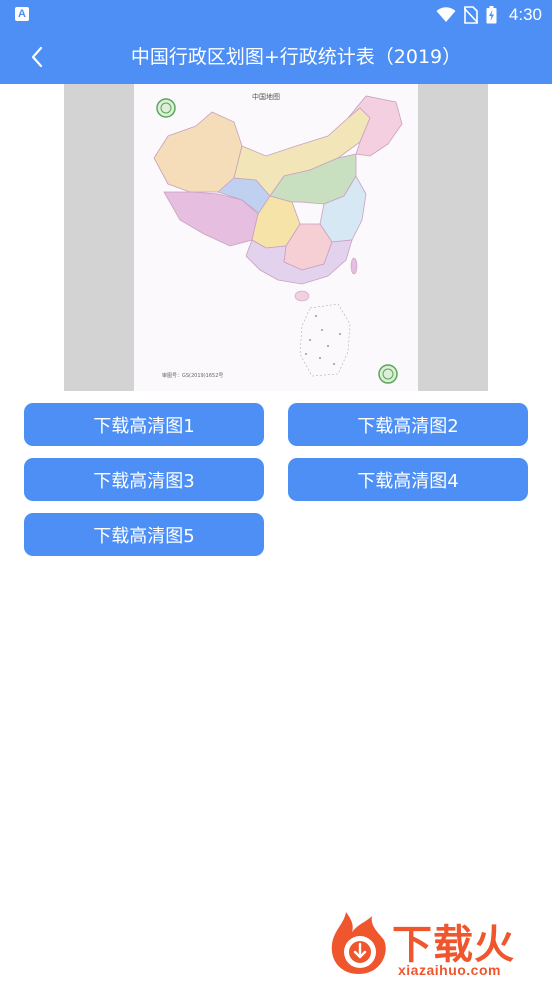 Image resolution: width=552 pixels, height=983 pixels. Describe the element at coordinates (276, 479) in the screenshot. I see `download-button-grid: 下载高清图1 下载高清图2 下载高清图3 下载高清图4 下载高清图5` at that location.